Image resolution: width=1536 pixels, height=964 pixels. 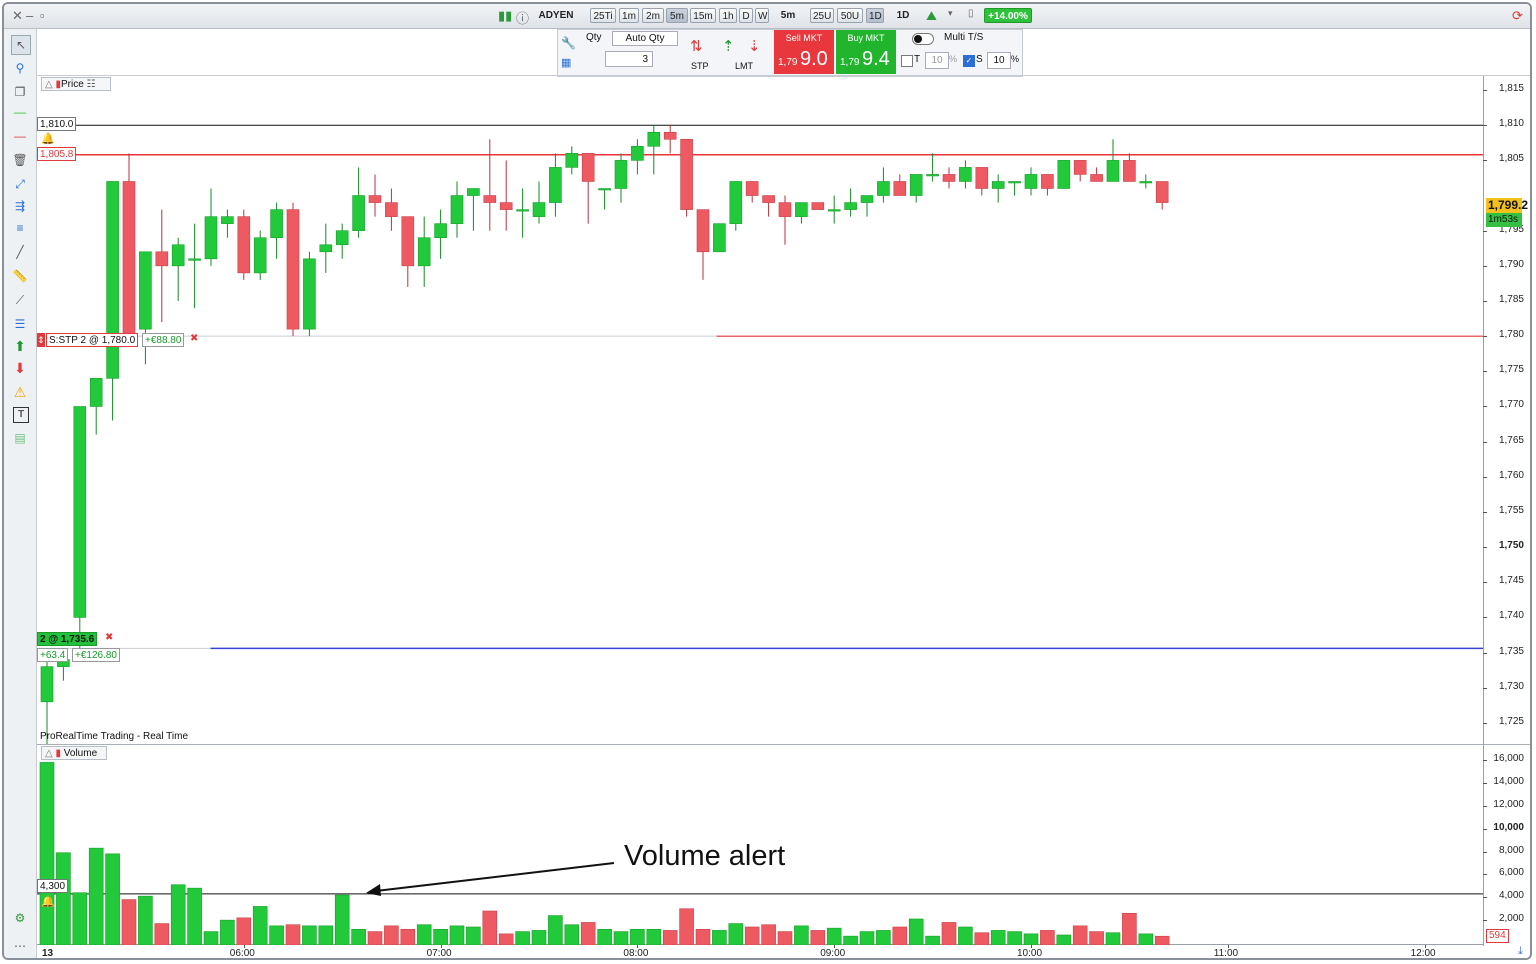 What do you see at coordinates (48, 138) in the screenshot?
I see `bell-icon: 🔔` at bounding box center [48, 138].